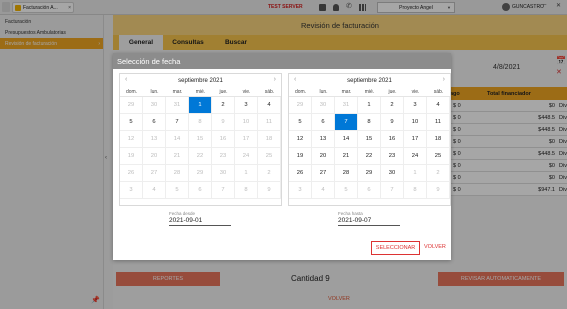 The image size is (567, 309). Describe the element at coordinates (435, 247) in the screenshot. I see `volver-button: VOLVER` at that location.